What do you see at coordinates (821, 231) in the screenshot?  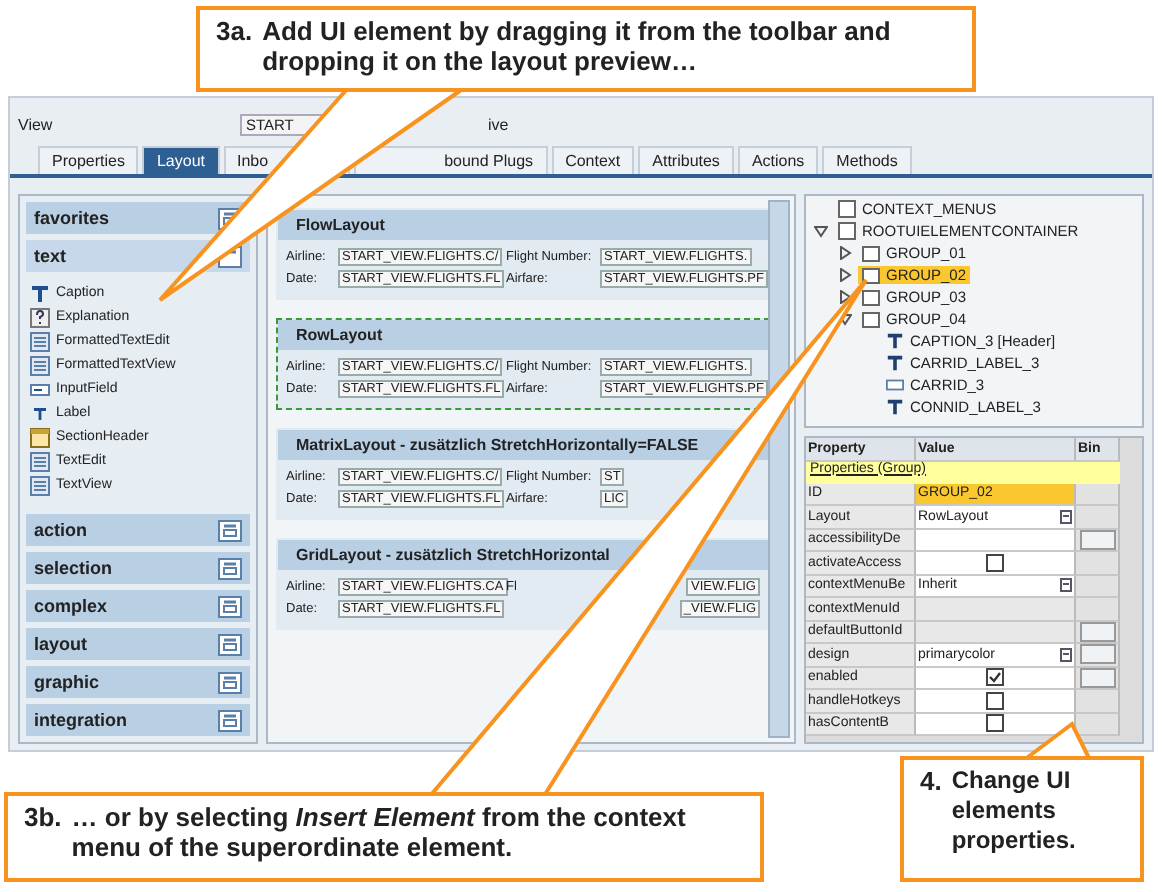 I see `expanded-arrow-icon` at bounding box center [821, 231].